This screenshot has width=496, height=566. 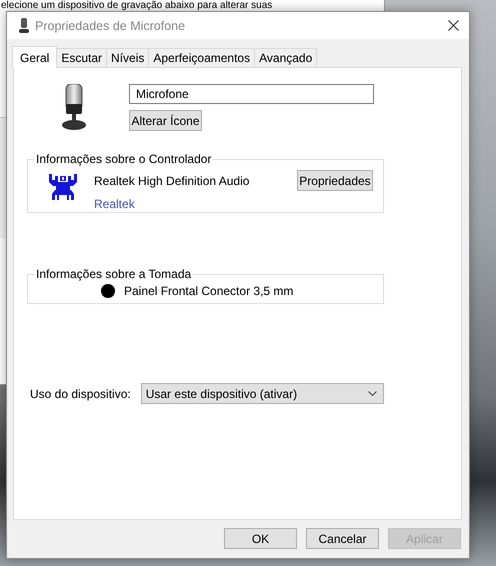 I want to click on usage-label: Uso do dispositivo:, so click(x=80, y=393).